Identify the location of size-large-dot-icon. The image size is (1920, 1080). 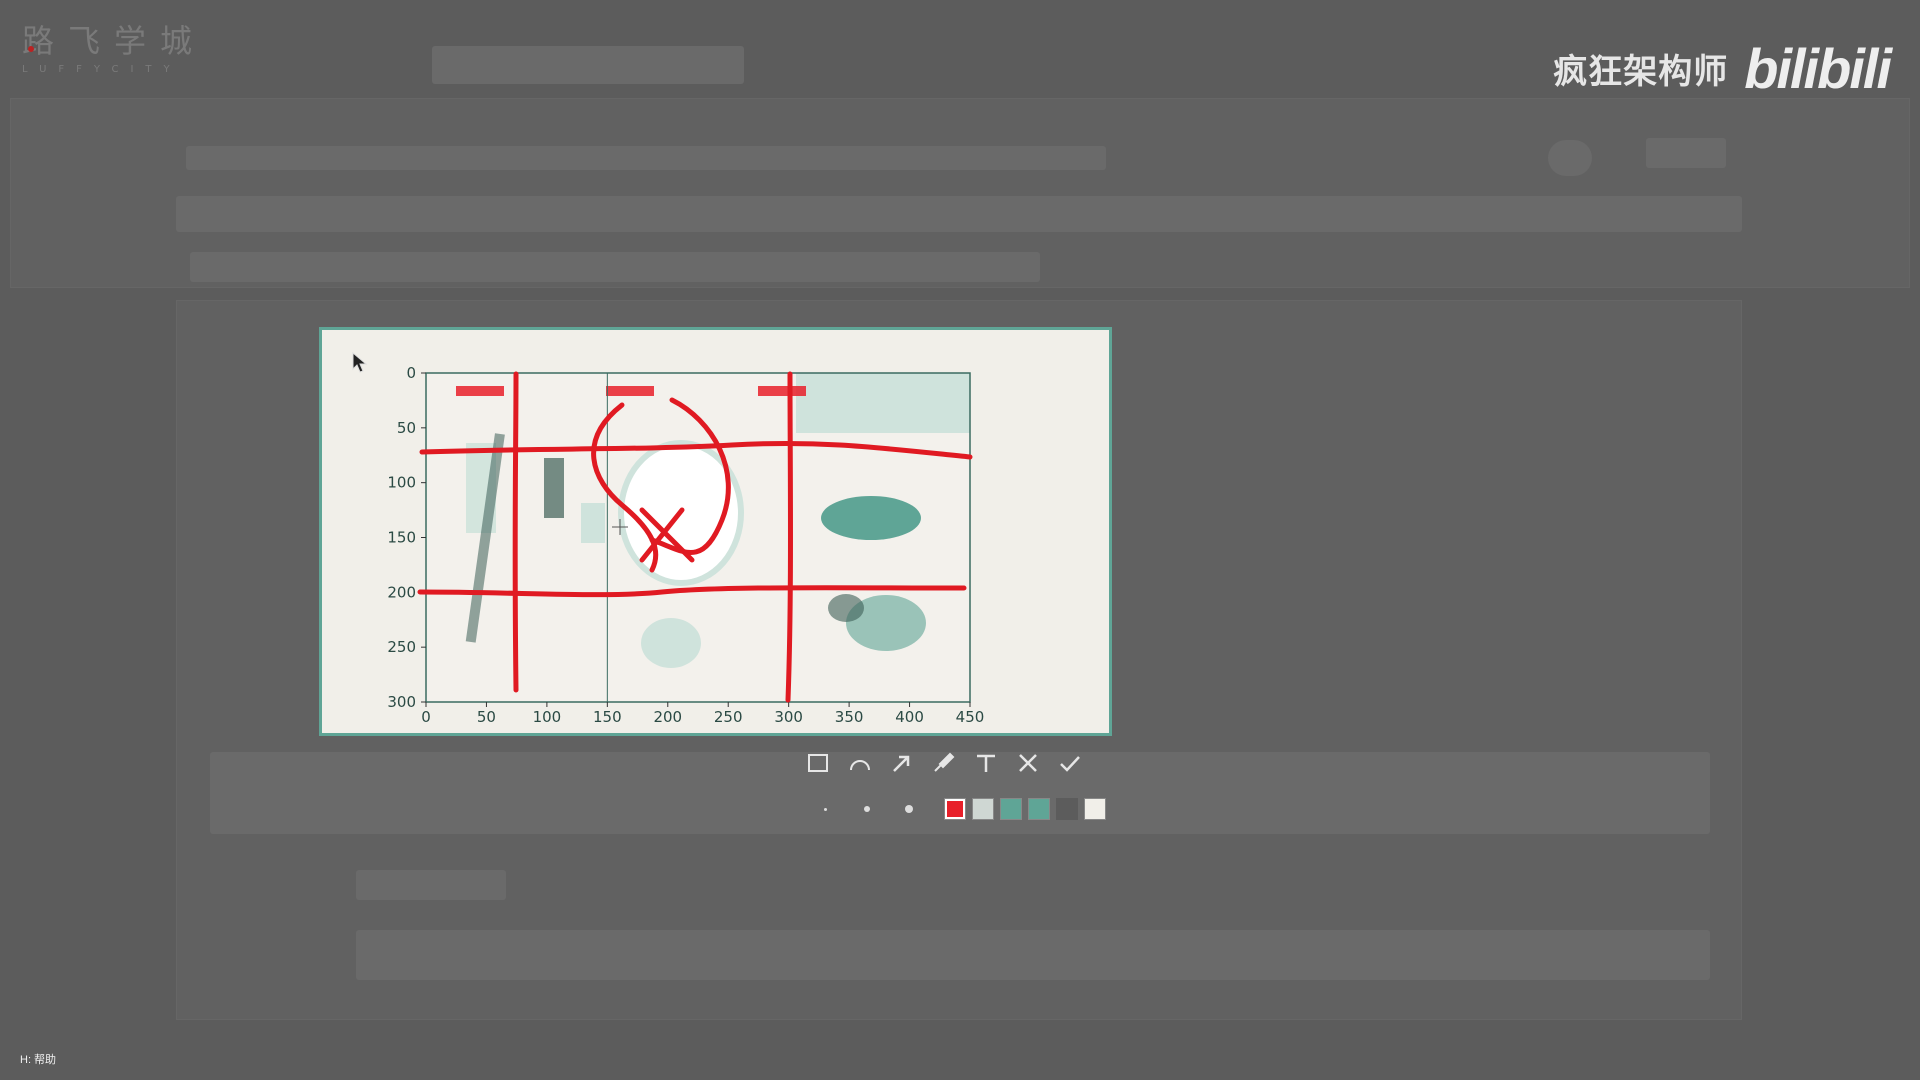
(909, 809).